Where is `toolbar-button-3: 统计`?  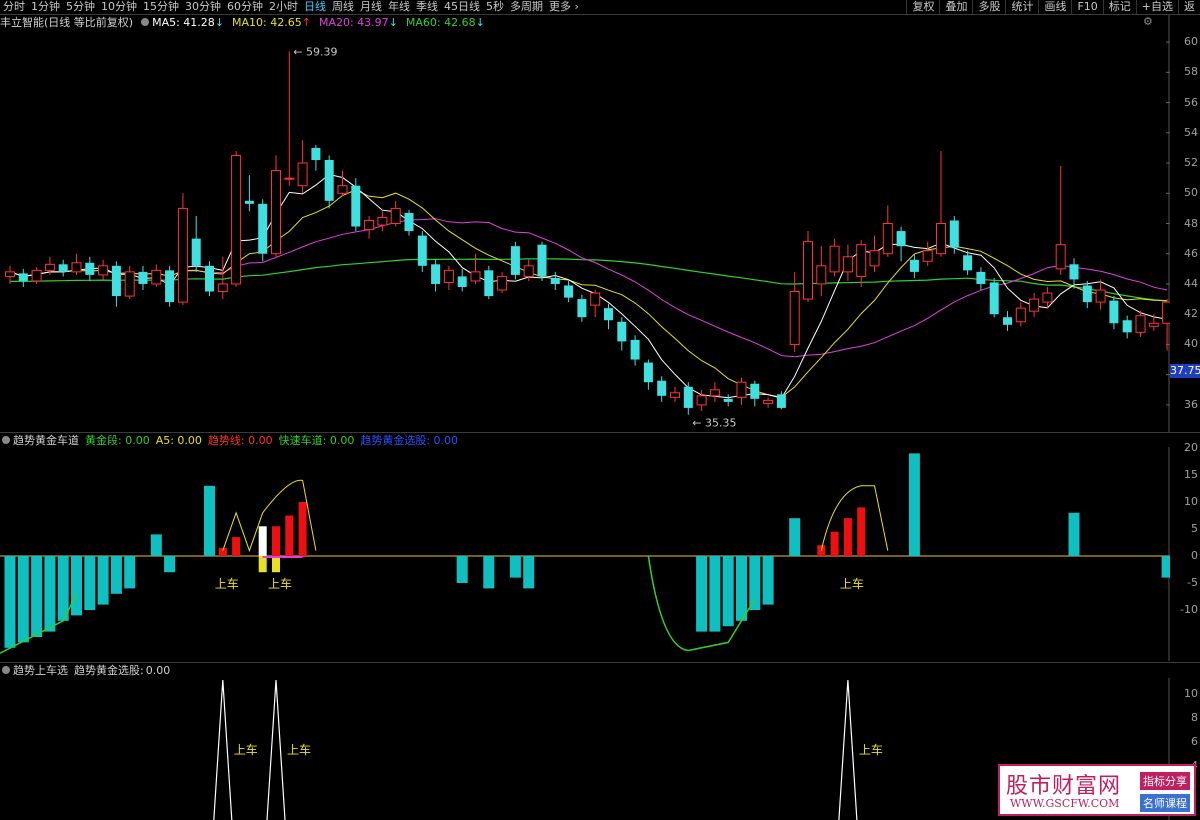 toolbar-button-3: 统计 is located at coordinates (1021, 7).